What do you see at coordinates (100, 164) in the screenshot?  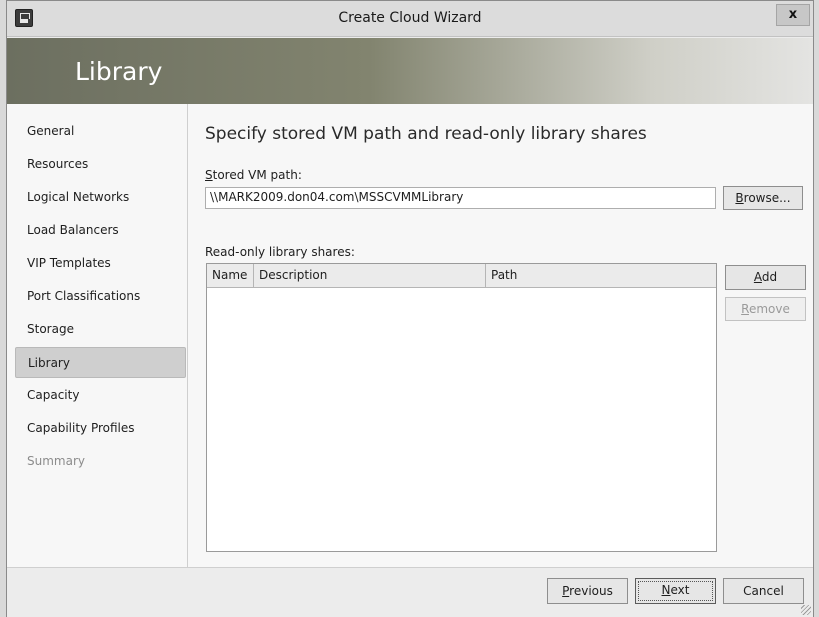 I see `nav-item-resources: Resources` at bounding box center [100, 164].